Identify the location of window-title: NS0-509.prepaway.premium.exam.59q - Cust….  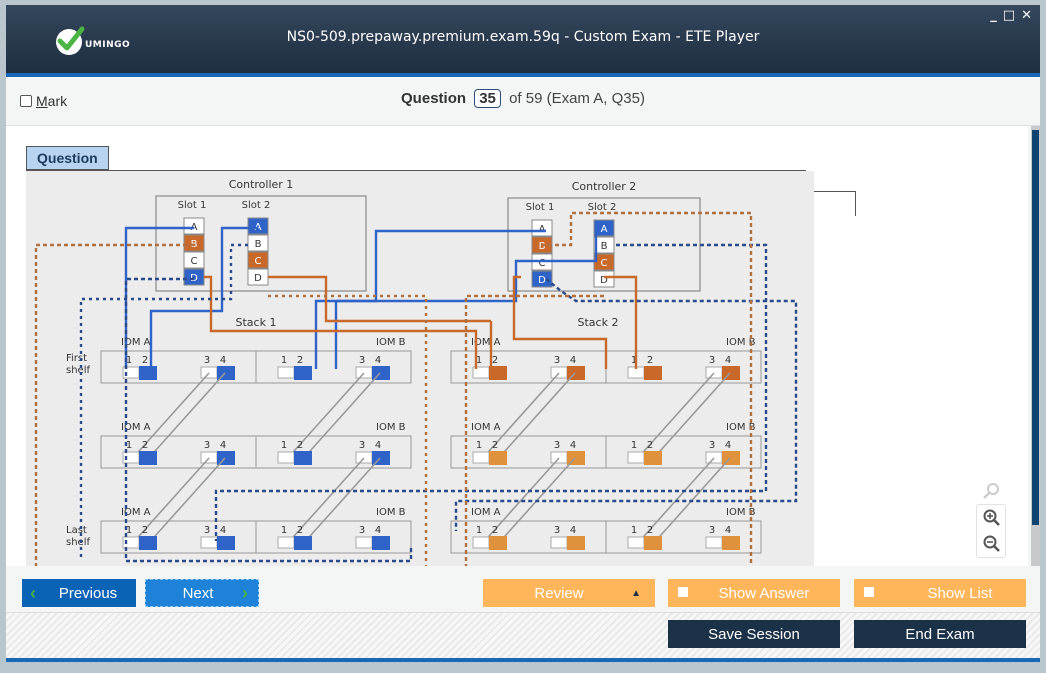
(523, 37).